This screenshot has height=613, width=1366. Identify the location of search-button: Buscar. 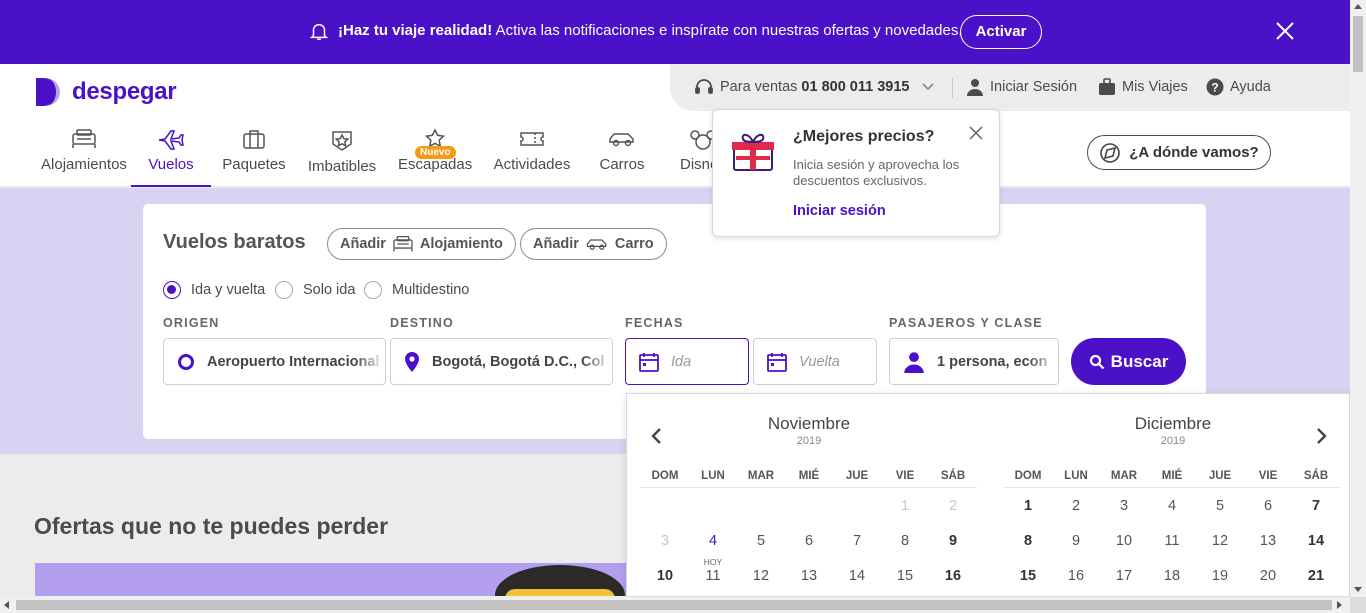
(1128, 361).